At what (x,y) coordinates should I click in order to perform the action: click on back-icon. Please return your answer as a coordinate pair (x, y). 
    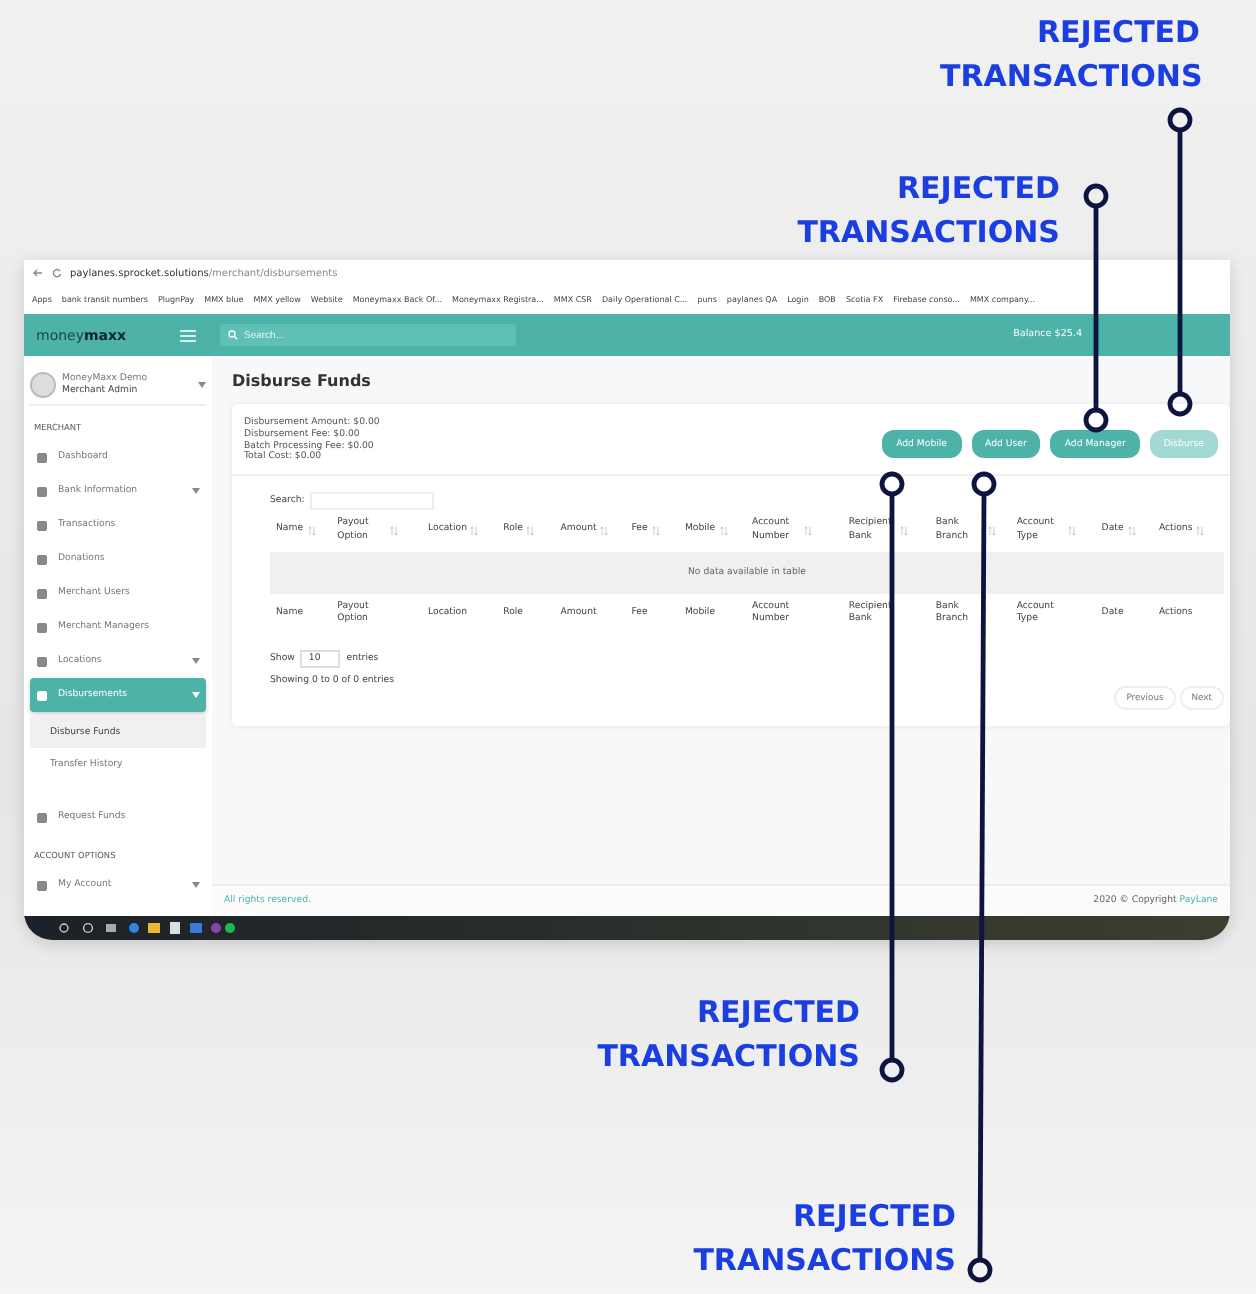
    Looking at the image, I should click on (38, 273).